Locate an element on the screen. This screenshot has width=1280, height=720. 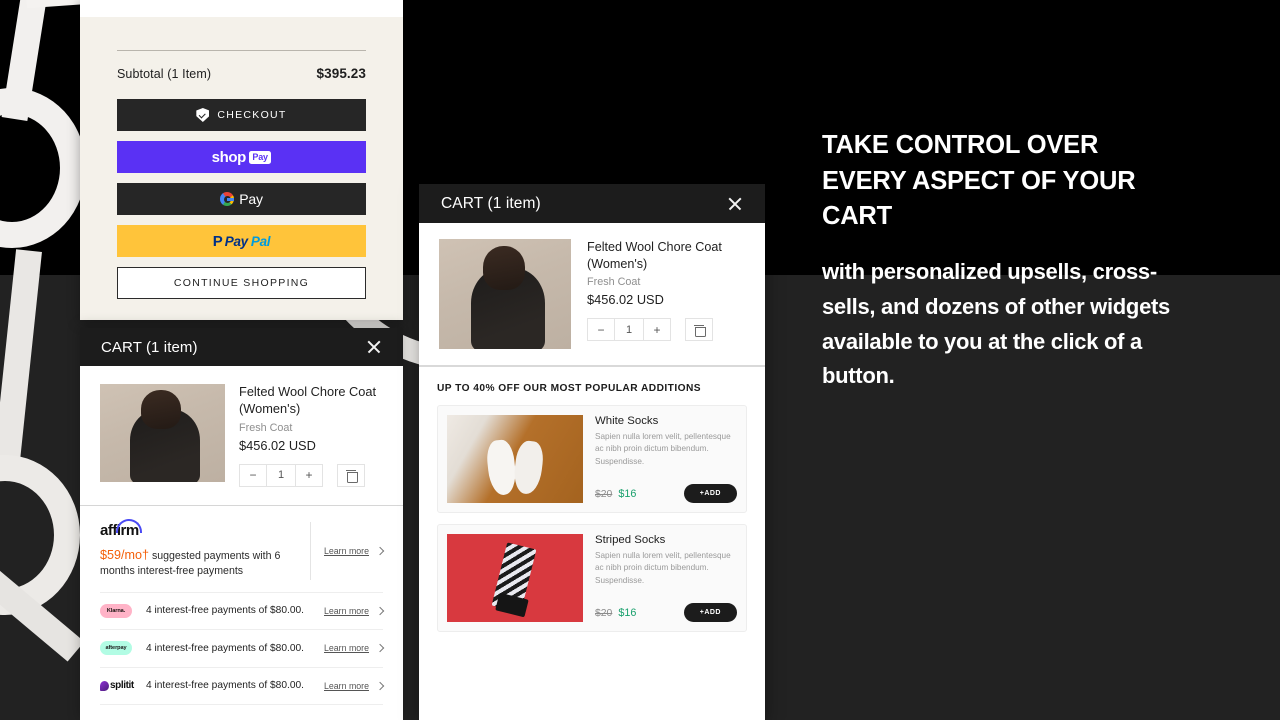
quantity-stepper: − 1 + is located at coordinates (281, 475).